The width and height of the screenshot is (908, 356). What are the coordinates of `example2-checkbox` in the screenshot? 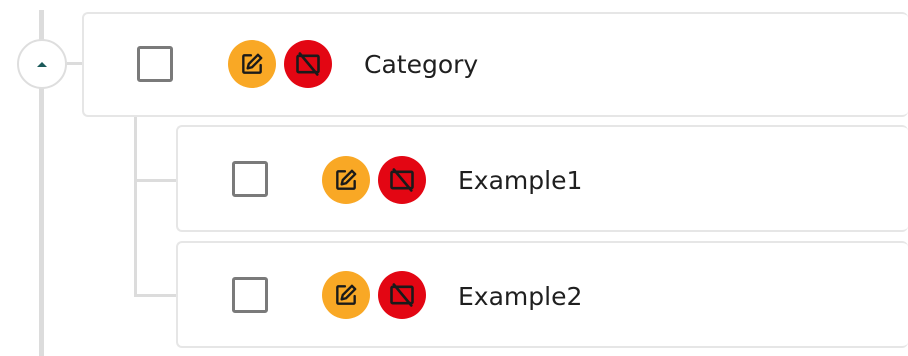 It's located at (250, 295).